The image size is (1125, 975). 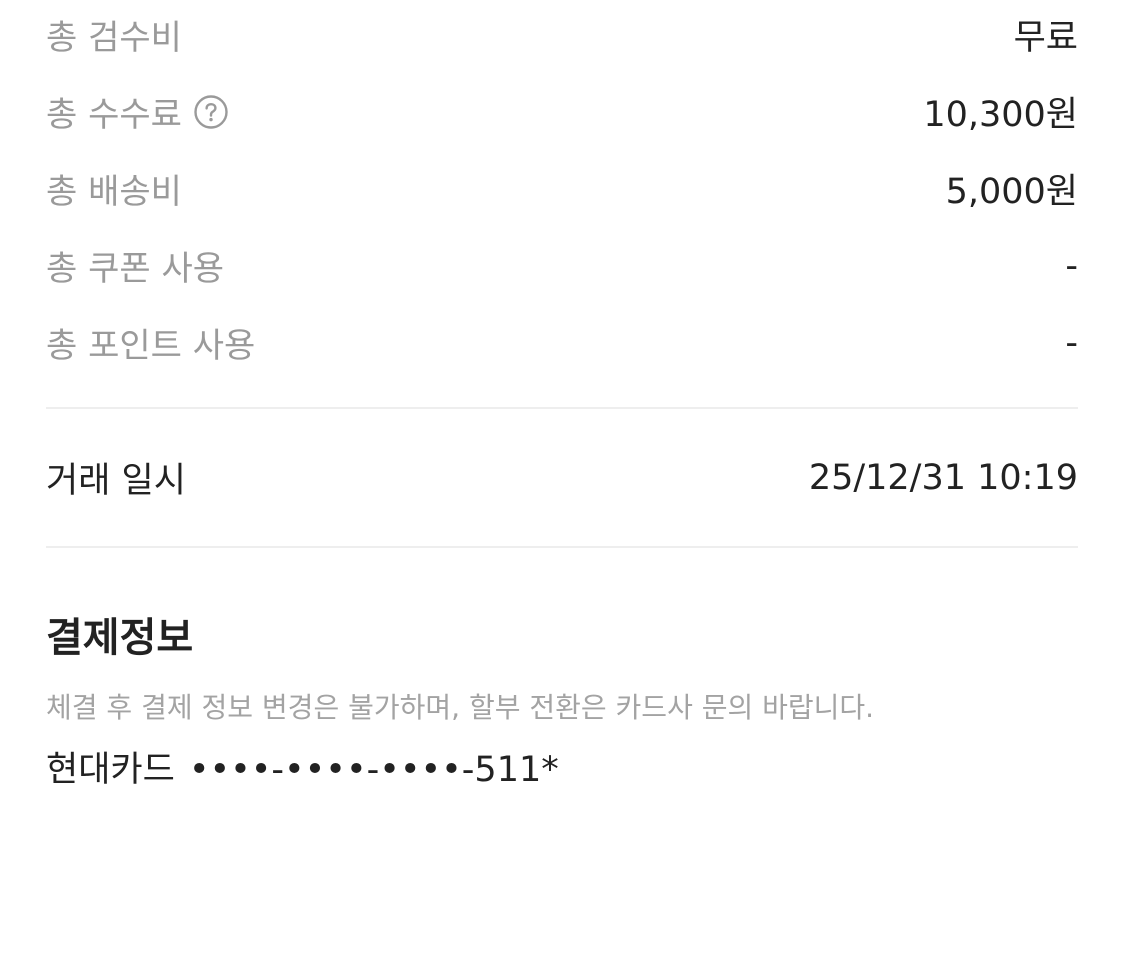 I want to click on fee-value: 5,000원, so click(x=1011, y=192).